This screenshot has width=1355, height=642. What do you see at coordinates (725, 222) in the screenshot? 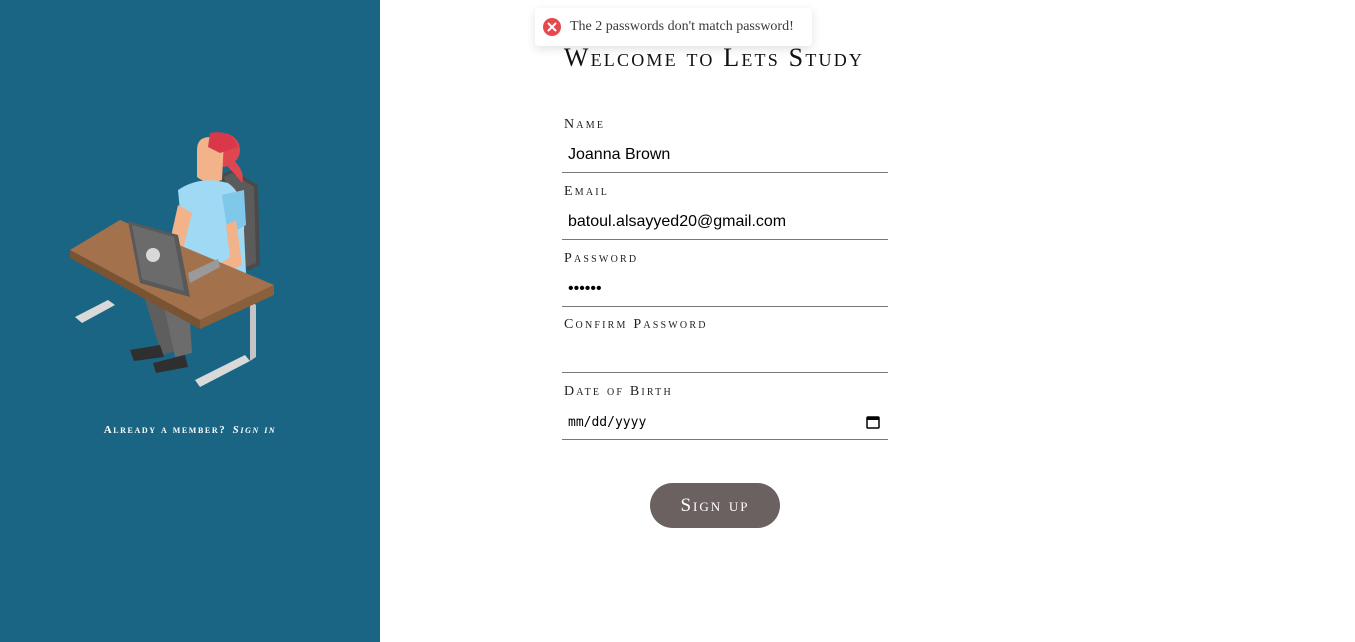
I see `email-input: batoul.alsayyed20@gmail.com` at bounding box center [725, 222].